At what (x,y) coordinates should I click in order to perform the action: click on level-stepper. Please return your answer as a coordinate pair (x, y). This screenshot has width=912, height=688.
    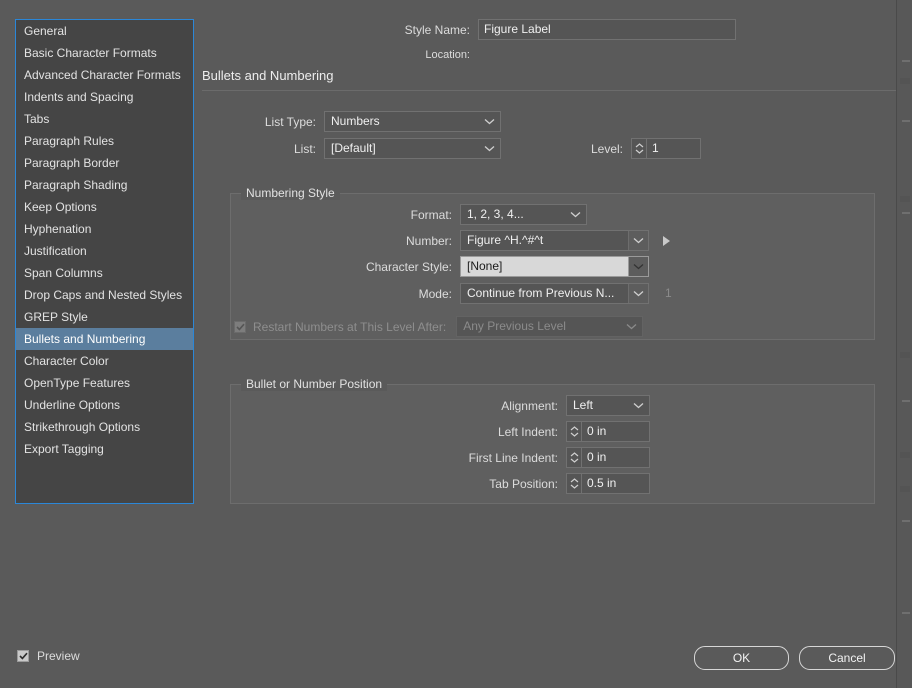
    Looking at the image, I should click on (638, 148).